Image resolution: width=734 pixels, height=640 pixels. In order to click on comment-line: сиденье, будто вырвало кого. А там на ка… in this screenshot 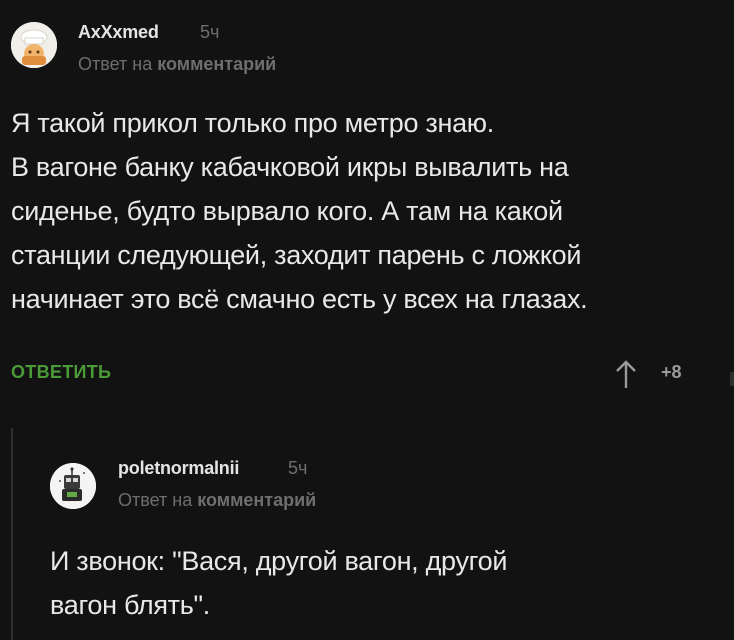, I will do `click(287, 211)`.